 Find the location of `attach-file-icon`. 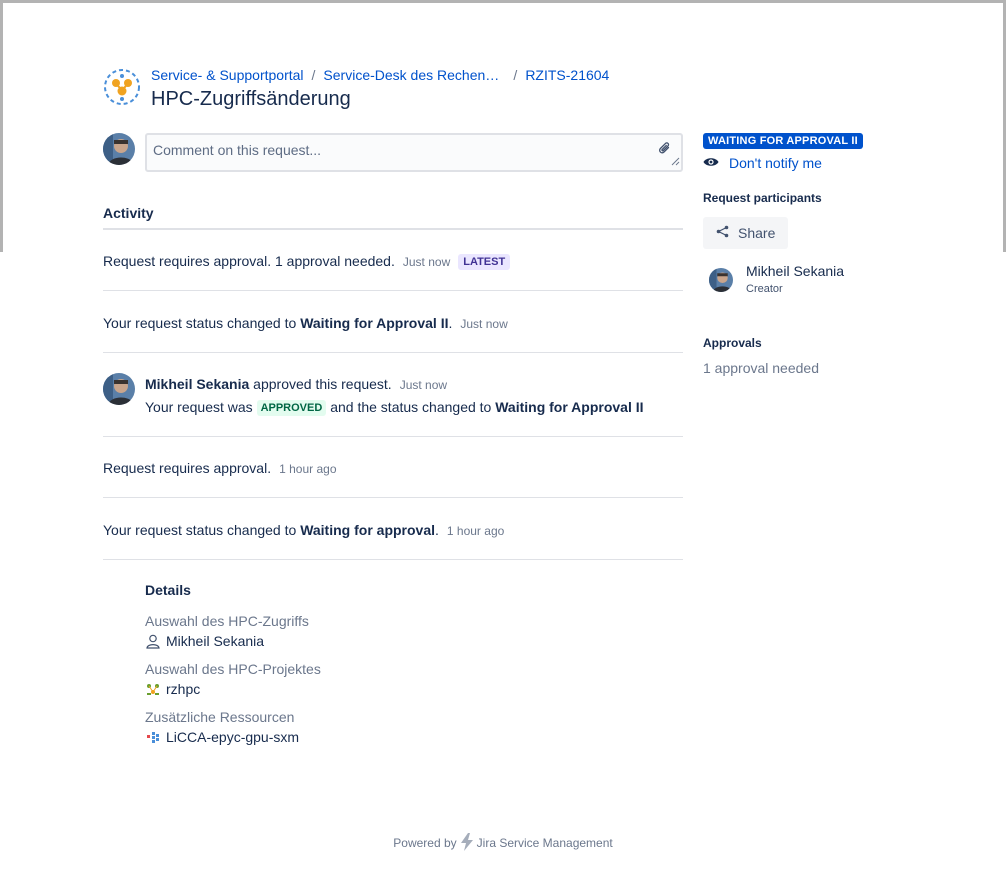

attach-file-icon is located at coordinates (665, 150).